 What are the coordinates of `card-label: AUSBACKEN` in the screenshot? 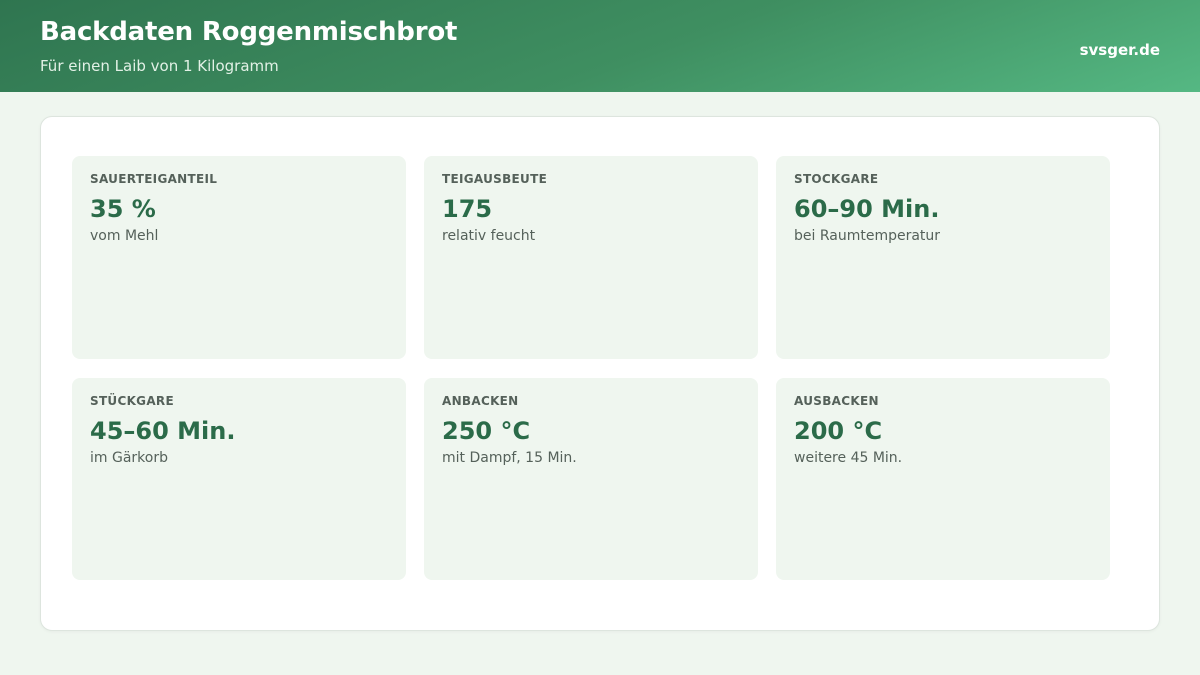 It's located at (836, 401).